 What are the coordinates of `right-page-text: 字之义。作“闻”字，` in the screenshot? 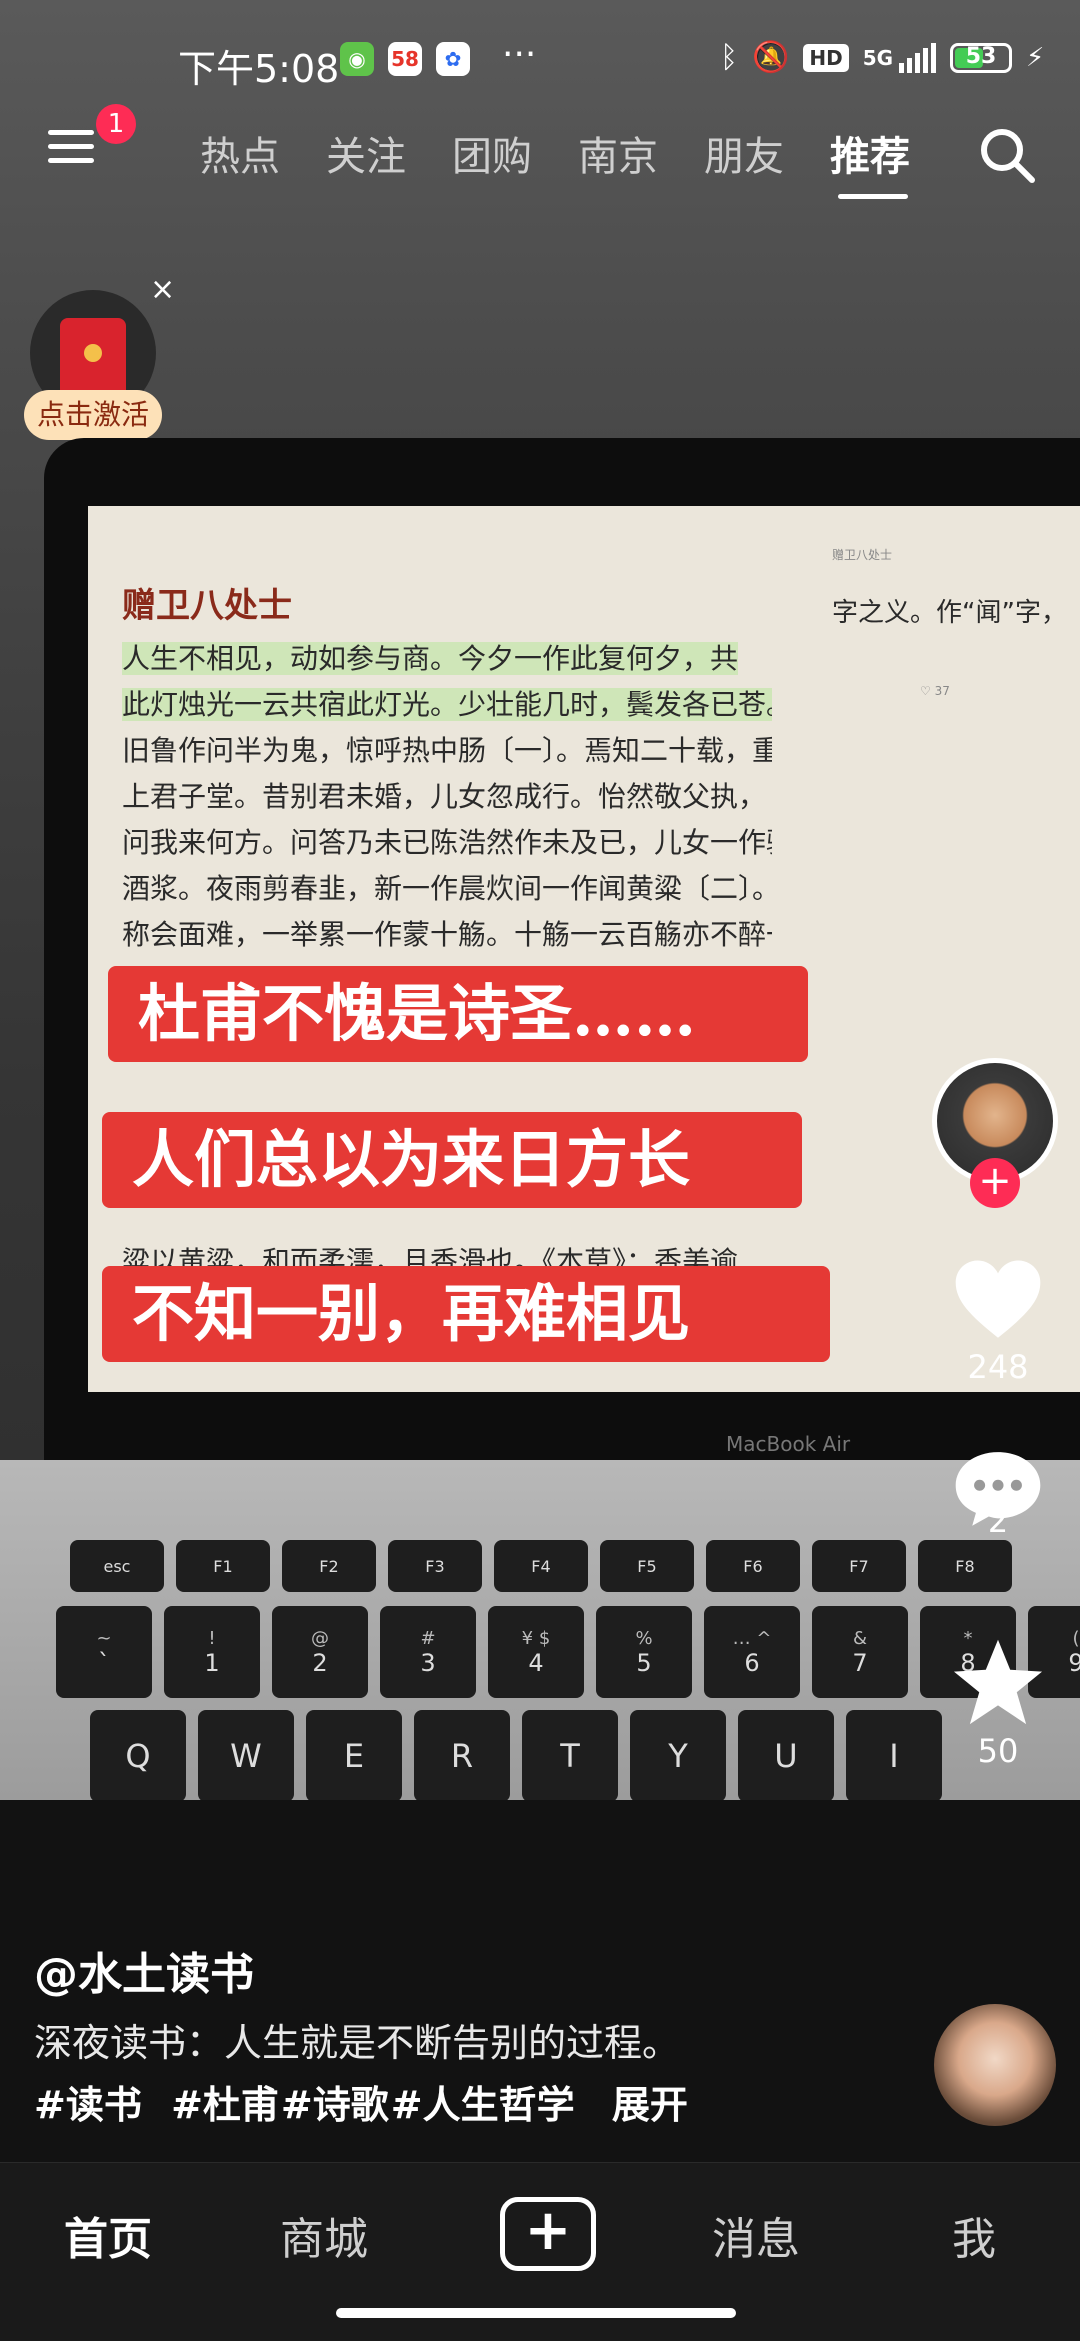 It's located at (949, 613).